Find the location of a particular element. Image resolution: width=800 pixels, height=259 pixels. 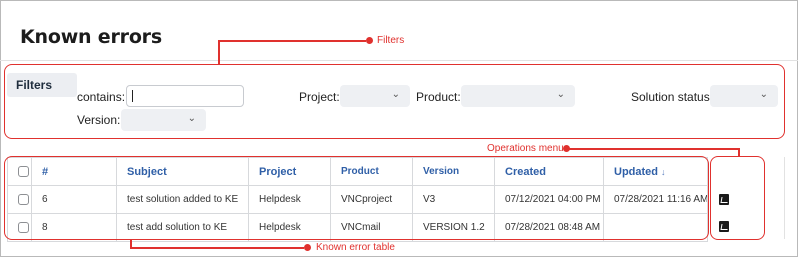

table-callout-label: Known error table is located at coordinates (355, 247).